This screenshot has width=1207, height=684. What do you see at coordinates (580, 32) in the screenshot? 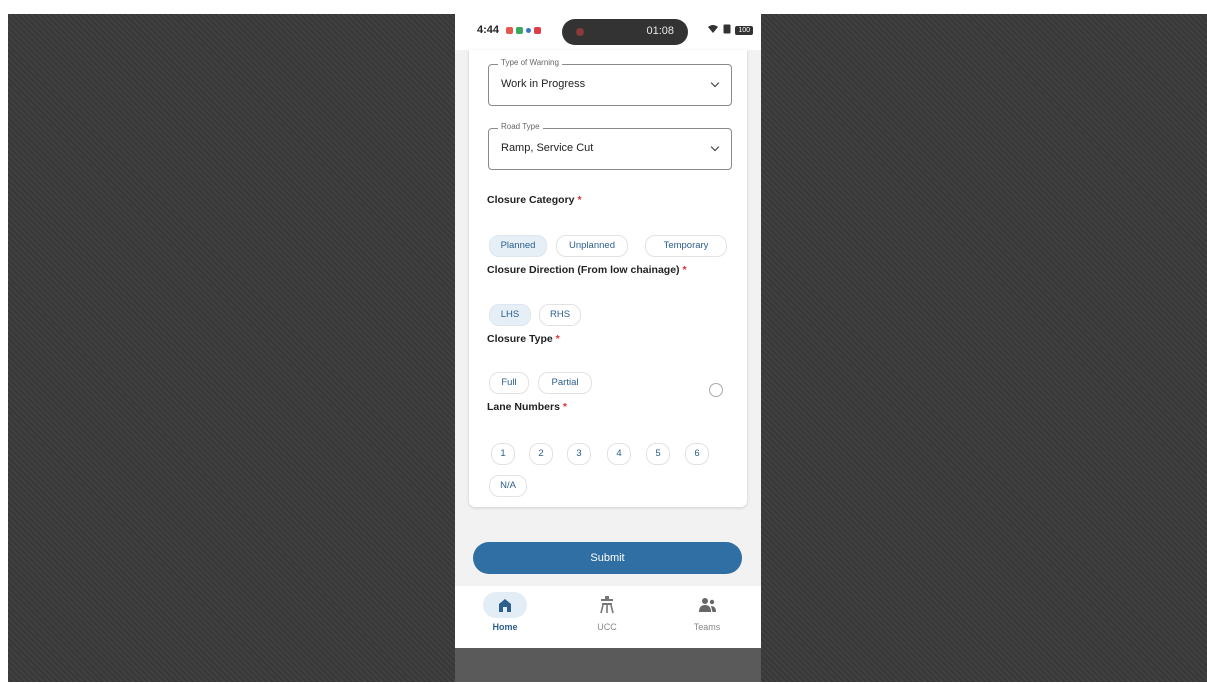
I see `record-icon` at bounding box center [580, 32].